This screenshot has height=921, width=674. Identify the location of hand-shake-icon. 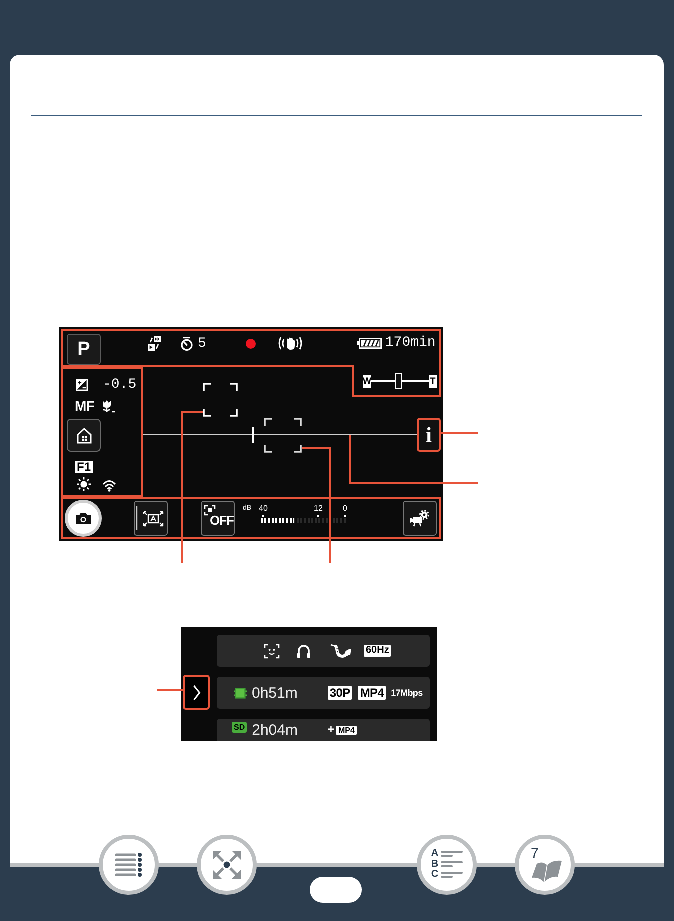
(290, 343).